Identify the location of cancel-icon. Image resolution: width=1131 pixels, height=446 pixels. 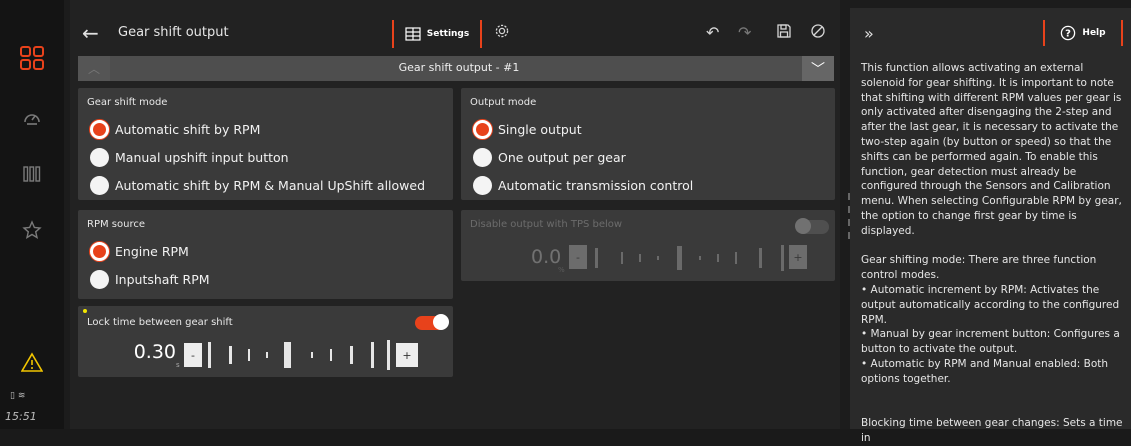
(818, 33).